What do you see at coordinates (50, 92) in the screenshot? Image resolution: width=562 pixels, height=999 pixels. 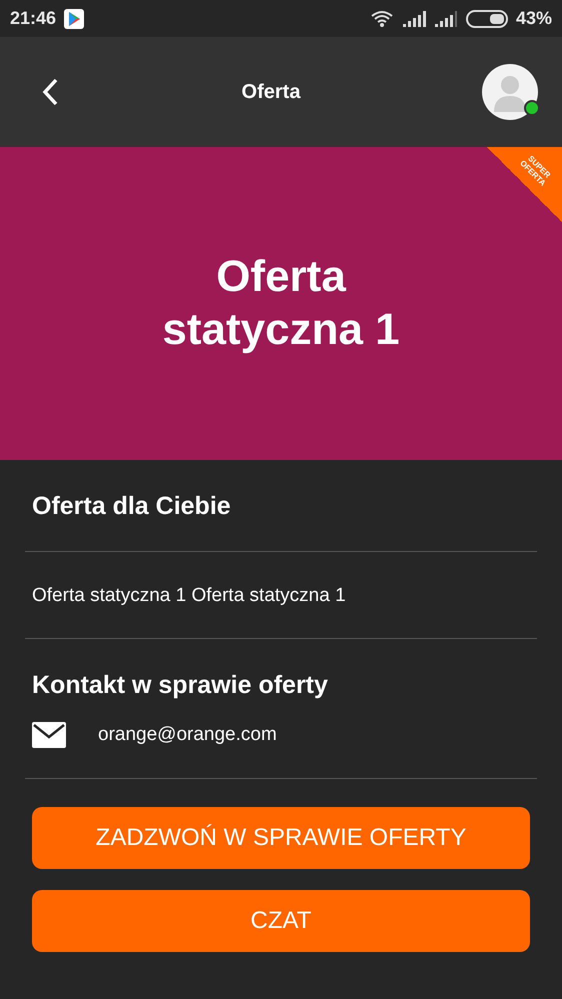 I see `back-button` at bounding box center [50, 92].